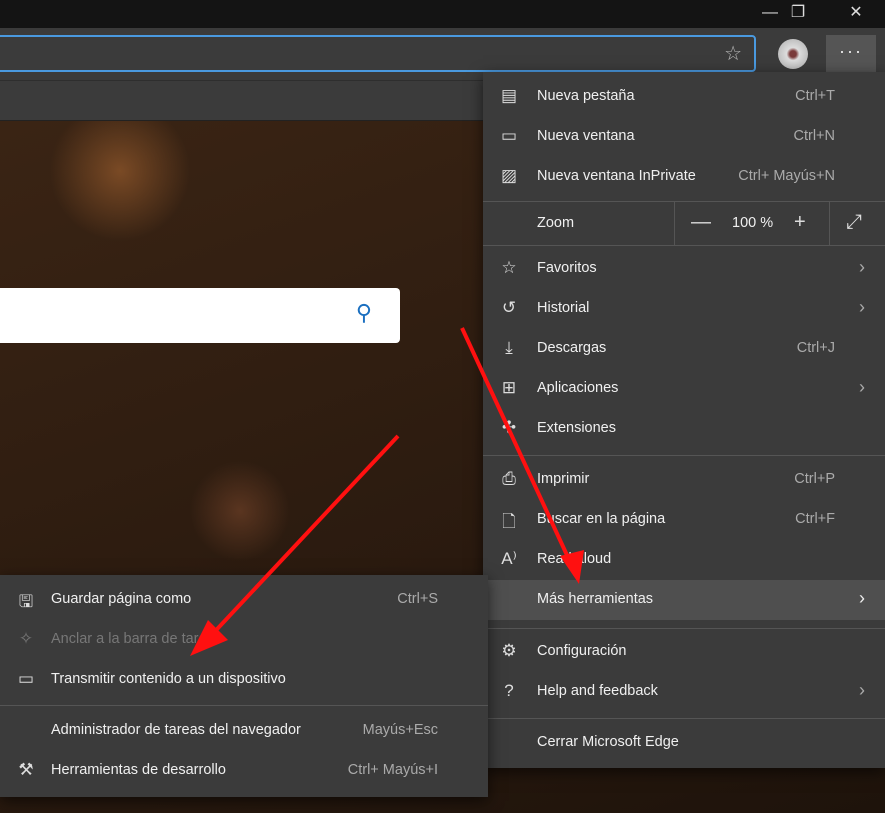 The image size is (885, 813). I want to click on menu-item-help: ? Help and feedback ›, so click(684, 692).